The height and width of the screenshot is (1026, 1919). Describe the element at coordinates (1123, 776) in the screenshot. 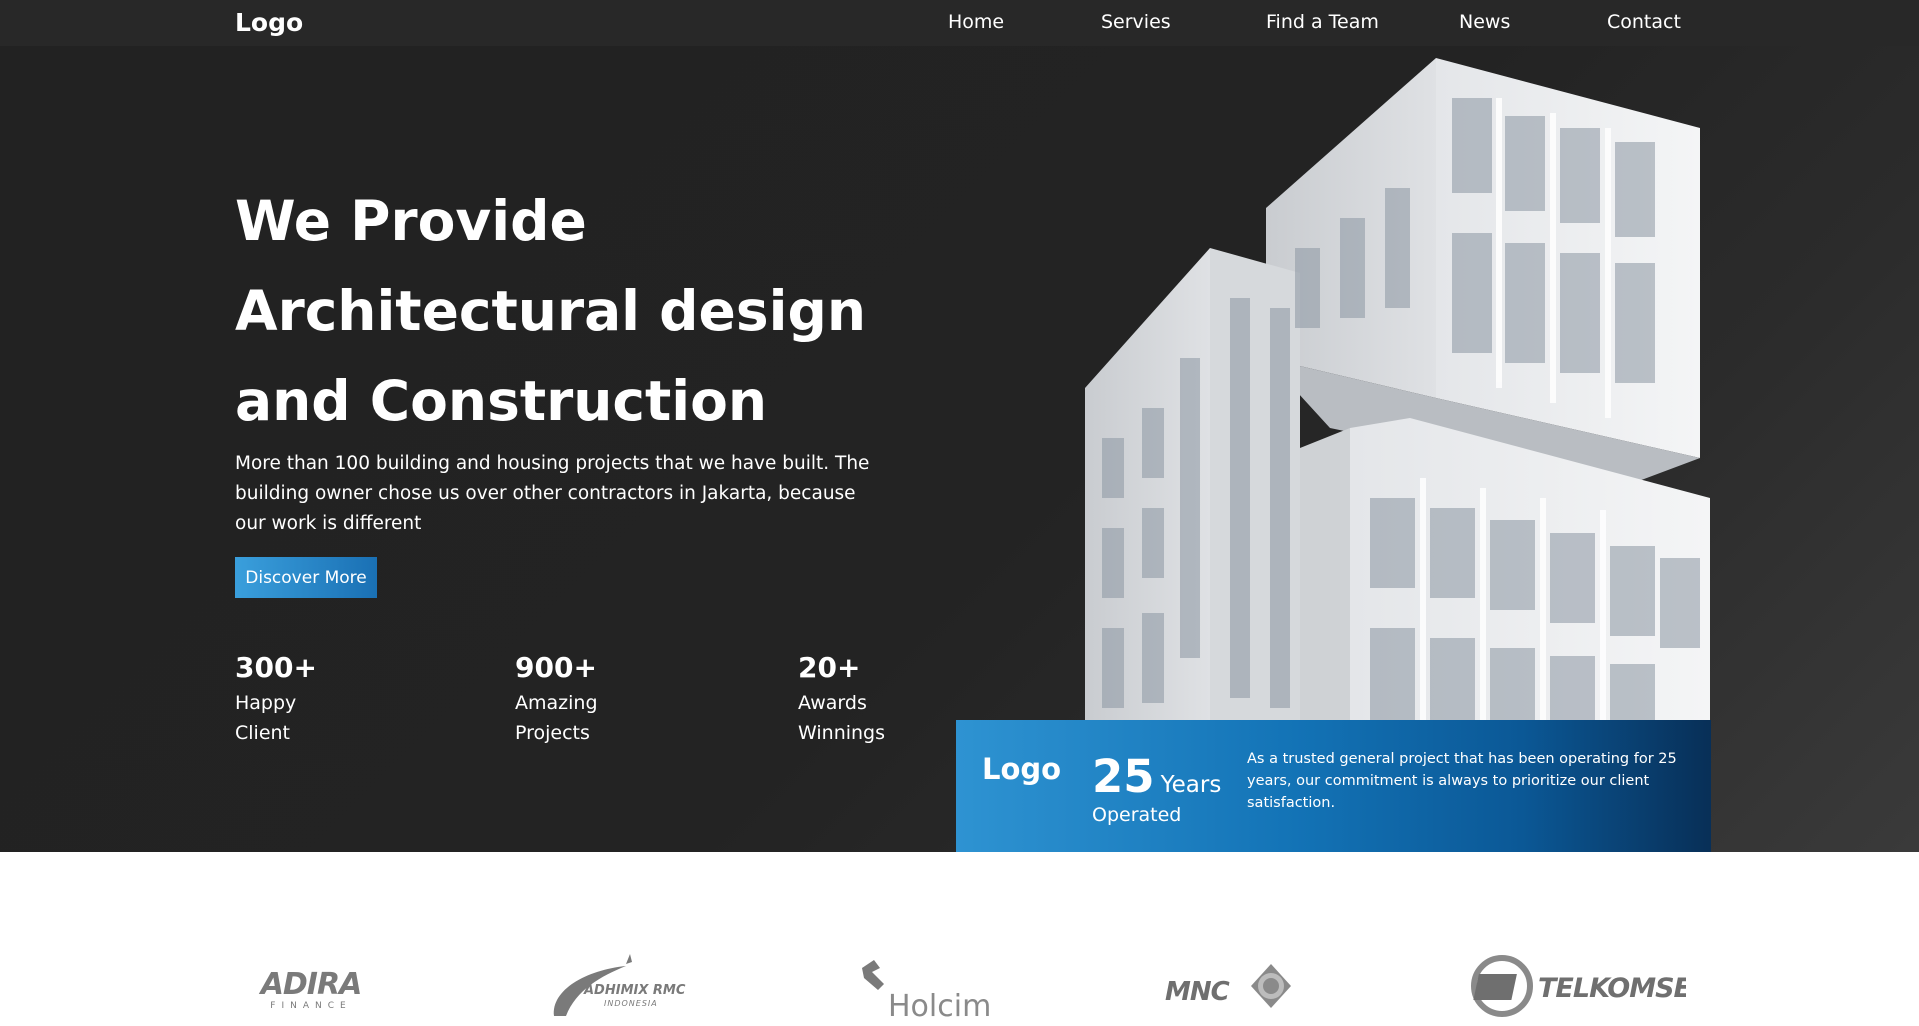

I see `years-number: 25` at that location.